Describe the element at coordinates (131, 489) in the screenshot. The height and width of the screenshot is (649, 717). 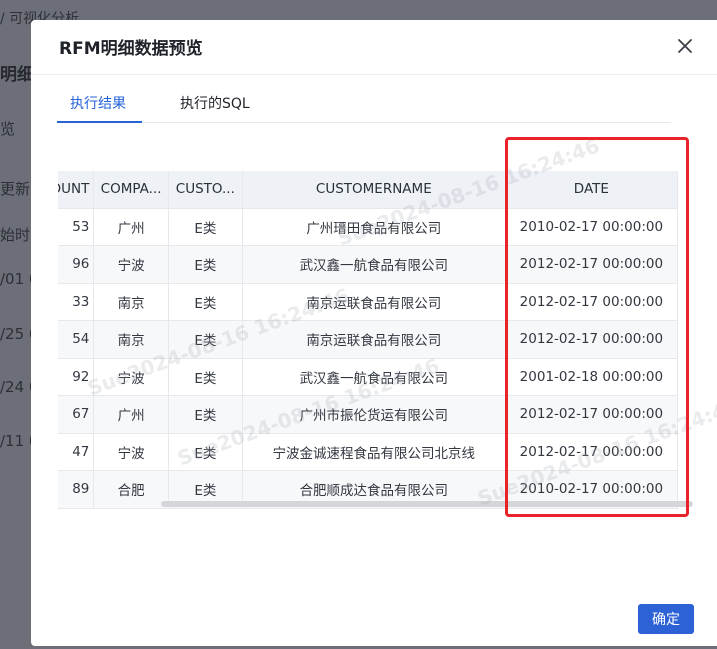
I see `cell-company: 合肥` at that location.